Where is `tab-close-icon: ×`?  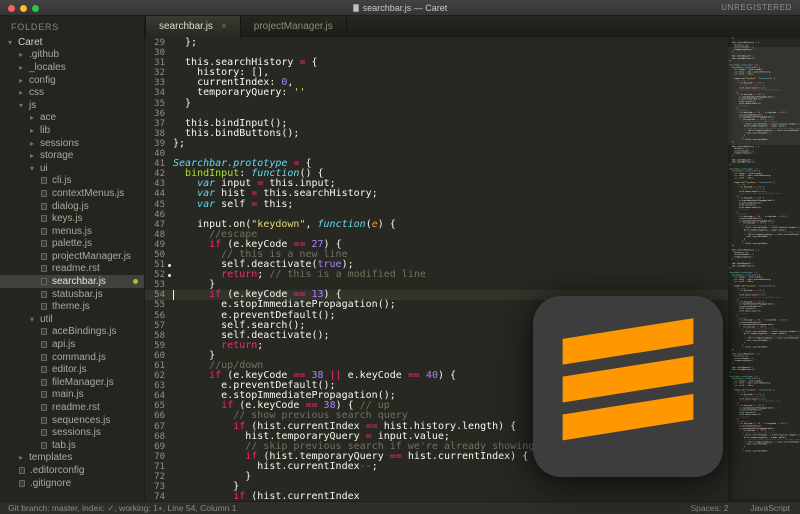 tab-close-icon: × is located at coordinates (224, 26).